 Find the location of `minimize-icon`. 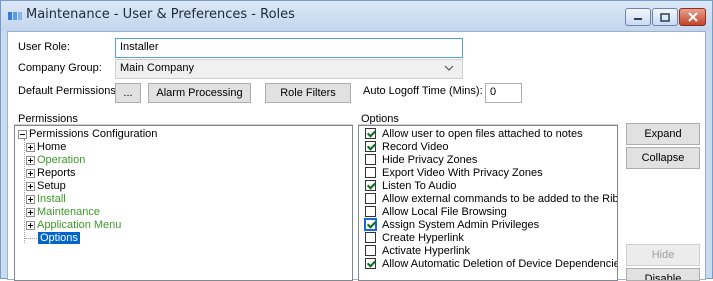

minimize-icon is located at coordinates (638, 19).